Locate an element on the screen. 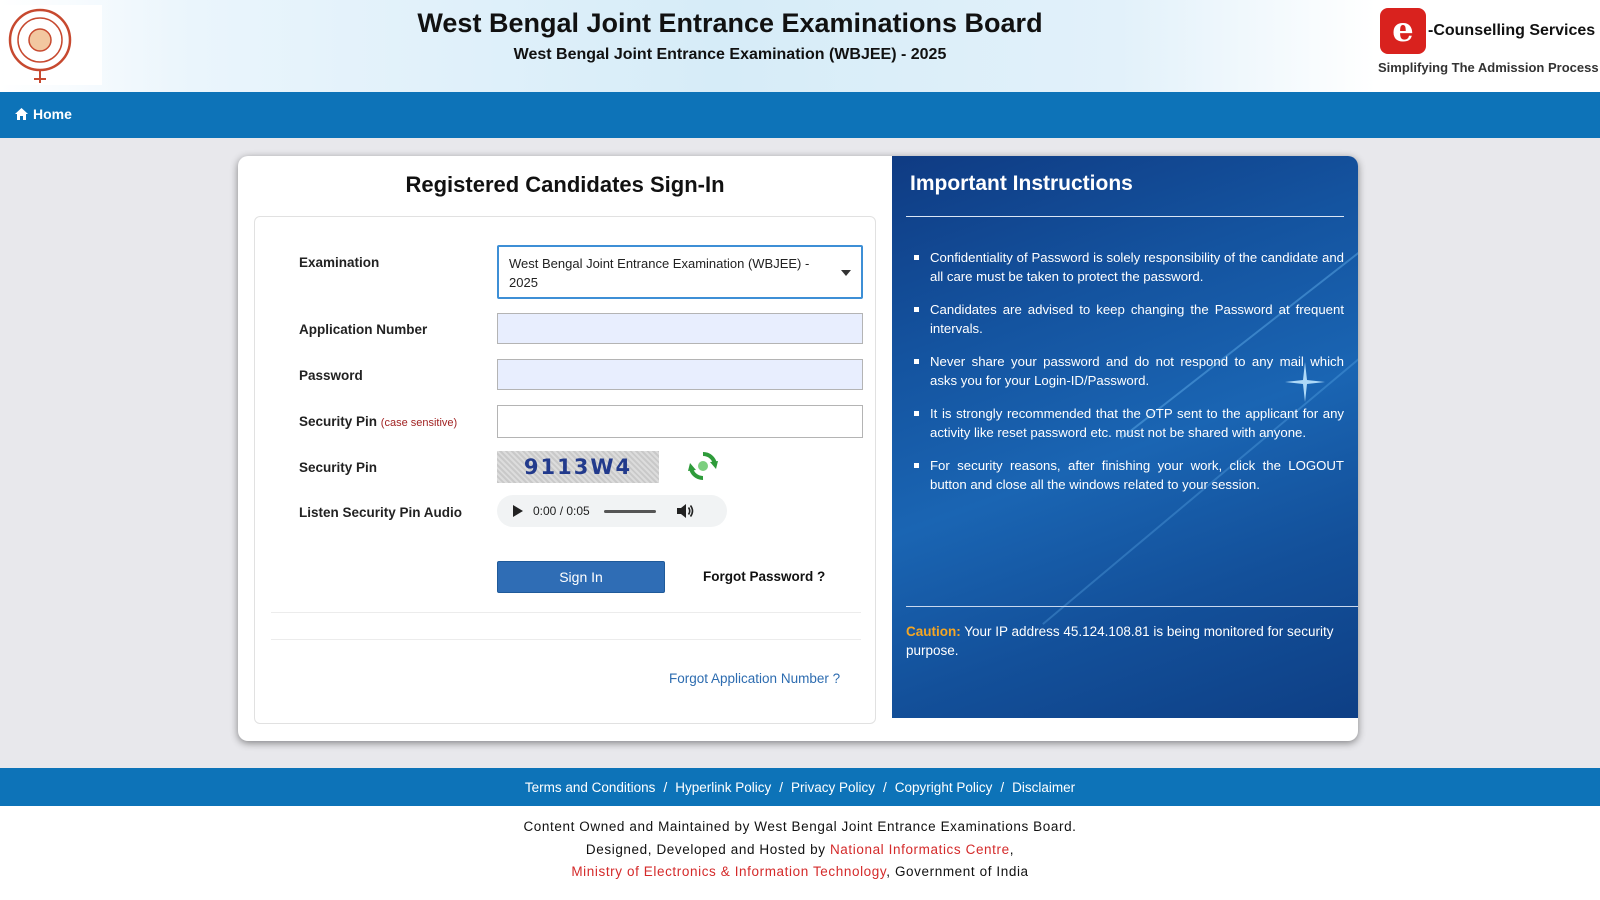 The height and width of the screenshot is (900, 1600). nic-link: National Informatics Centre is located at coordinates (920, 849).